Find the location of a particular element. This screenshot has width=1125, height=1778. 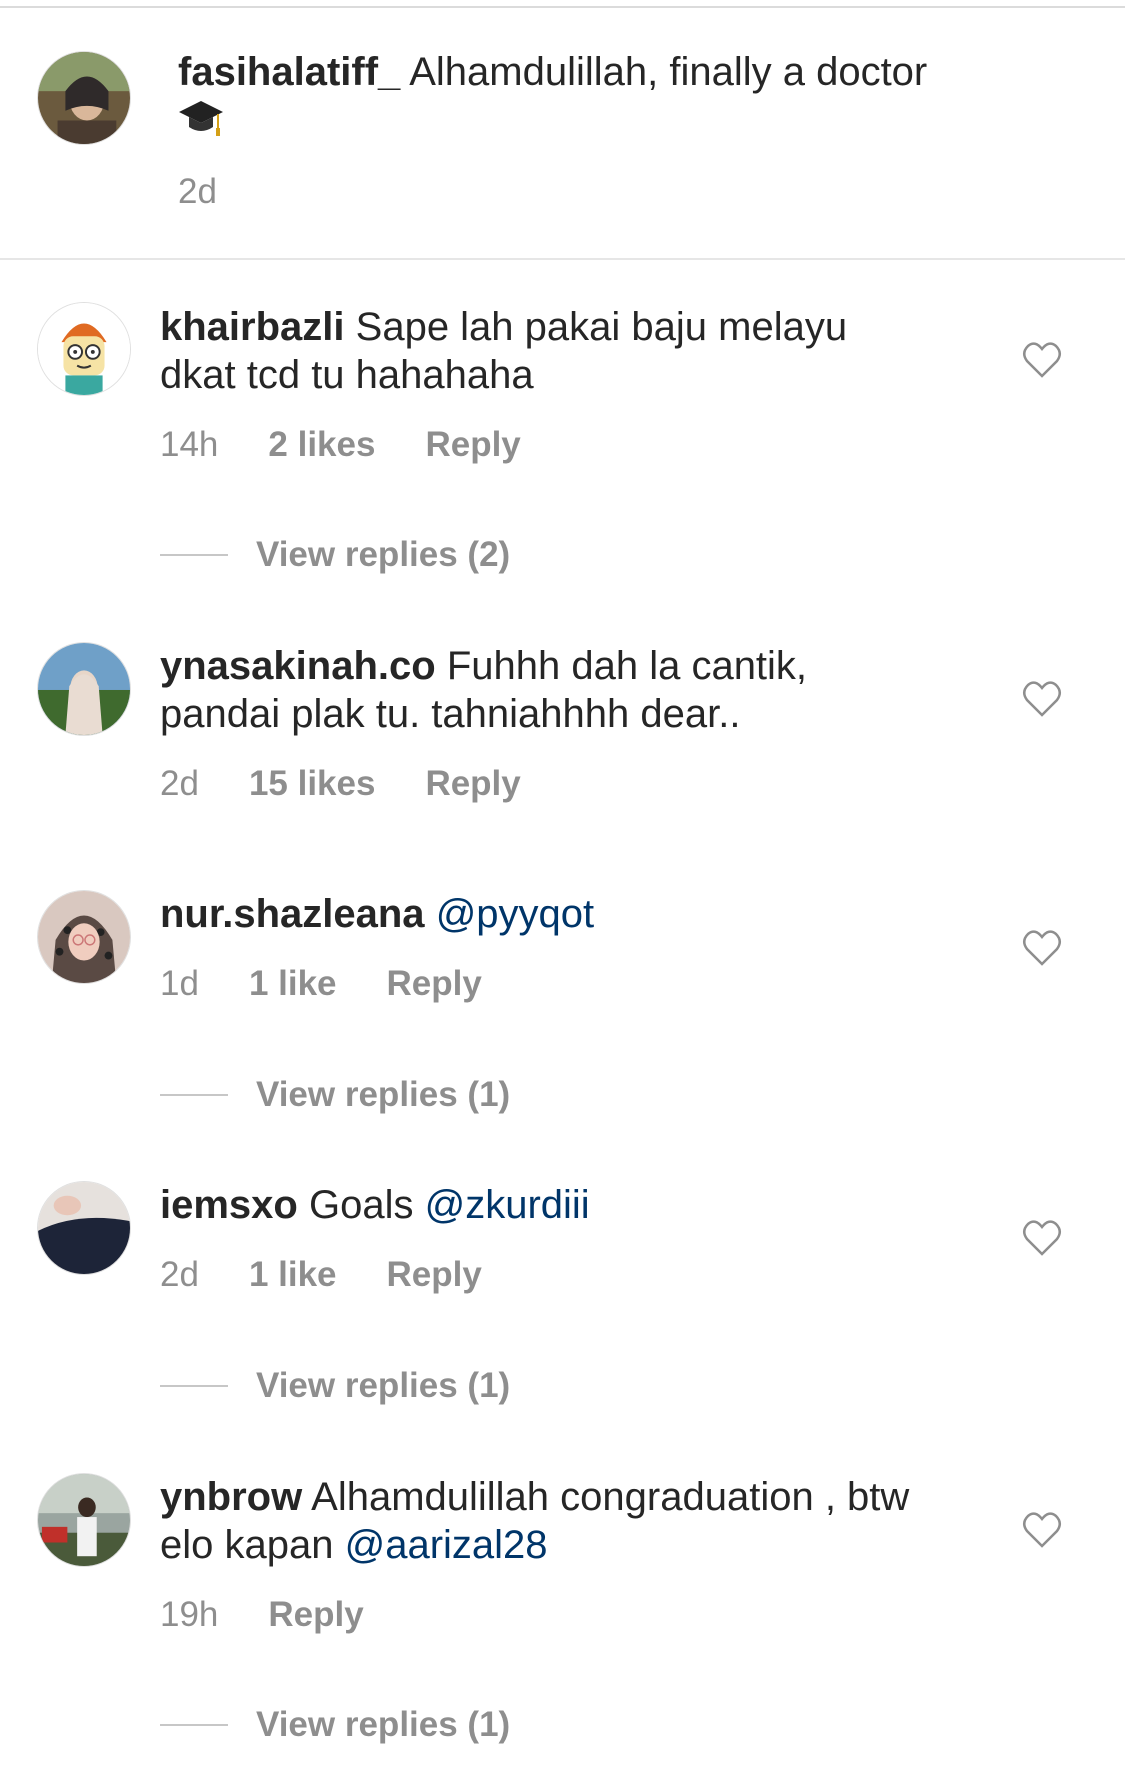

comment-time: 1d is located at coordinates (179, 983).